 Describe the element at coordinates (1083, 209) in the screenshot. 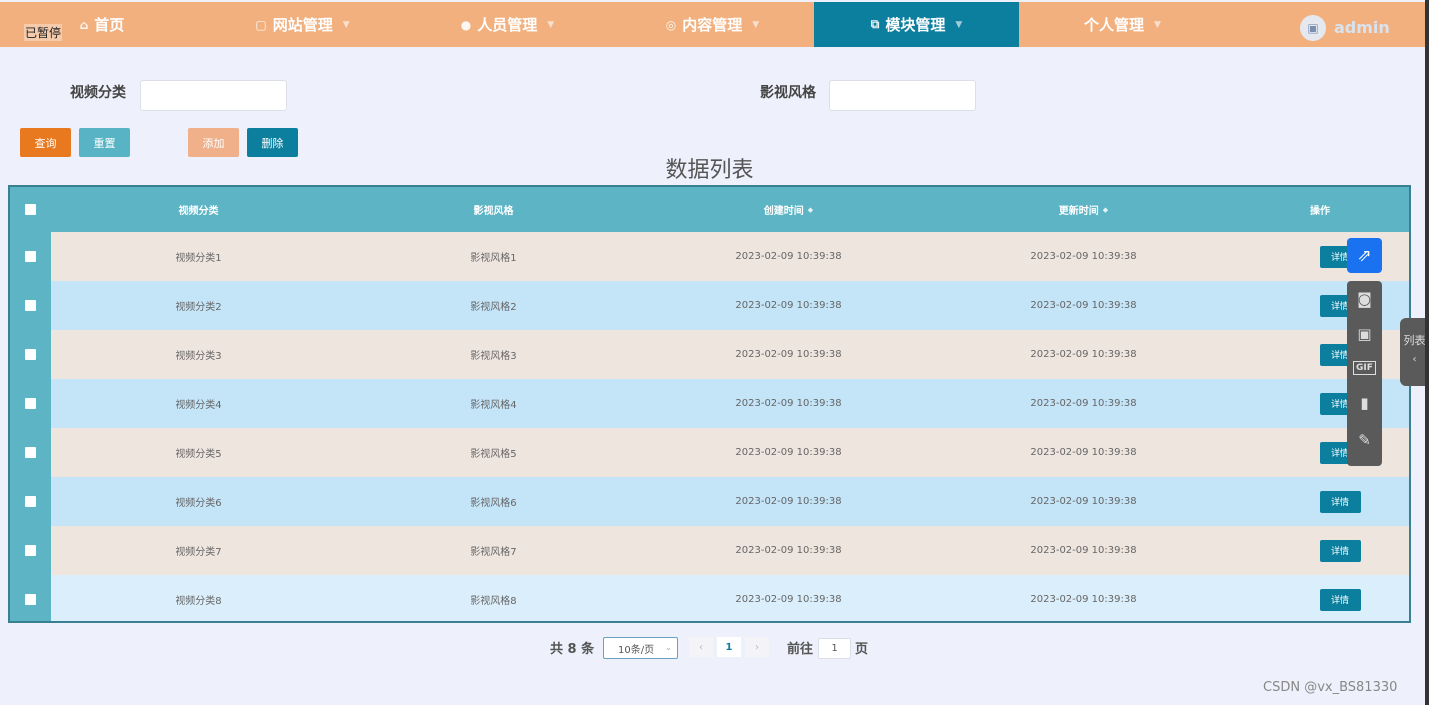

I see `header-updated: 更新时间 ◆` at that location.